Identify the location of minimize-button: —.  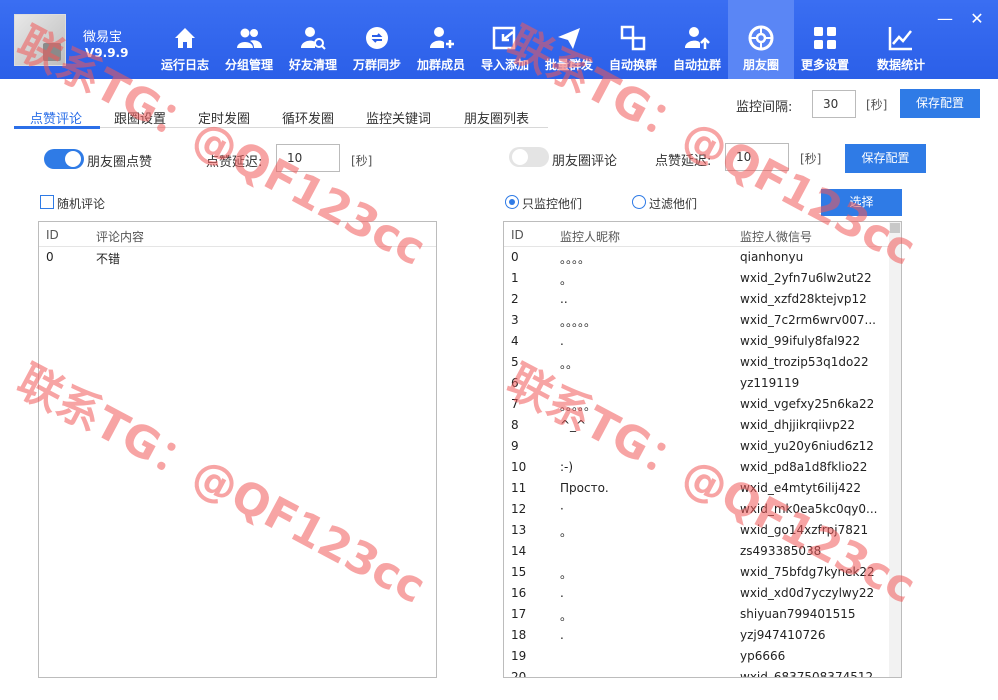
(945, 19).